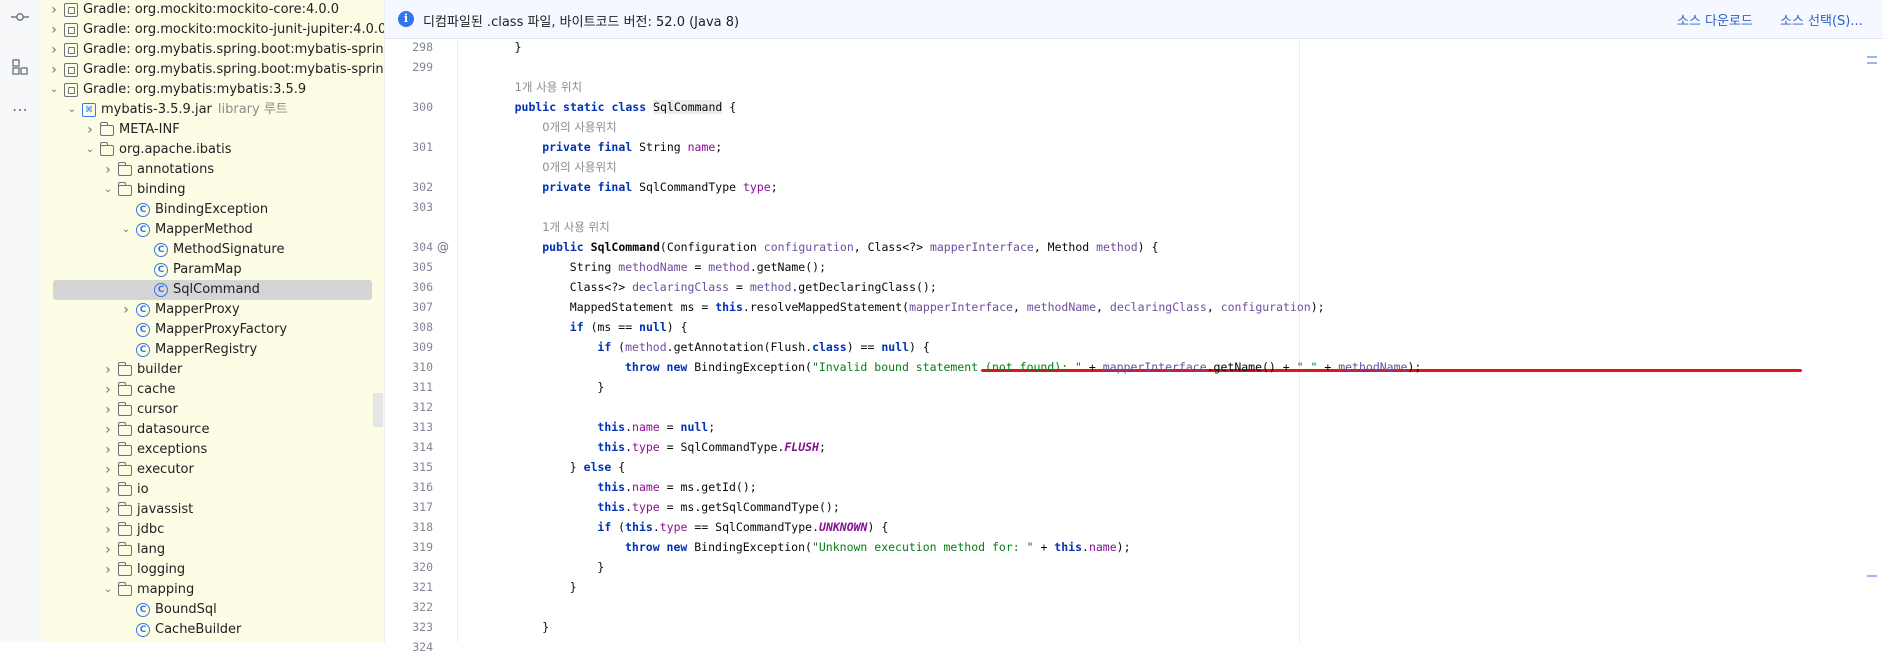 The height and width of the screenshot is (657, 1883). What do you see at coordinates (212, 430) in the screenshot?
I see `tree-item: › datasource` at bounding box center [212, 430].